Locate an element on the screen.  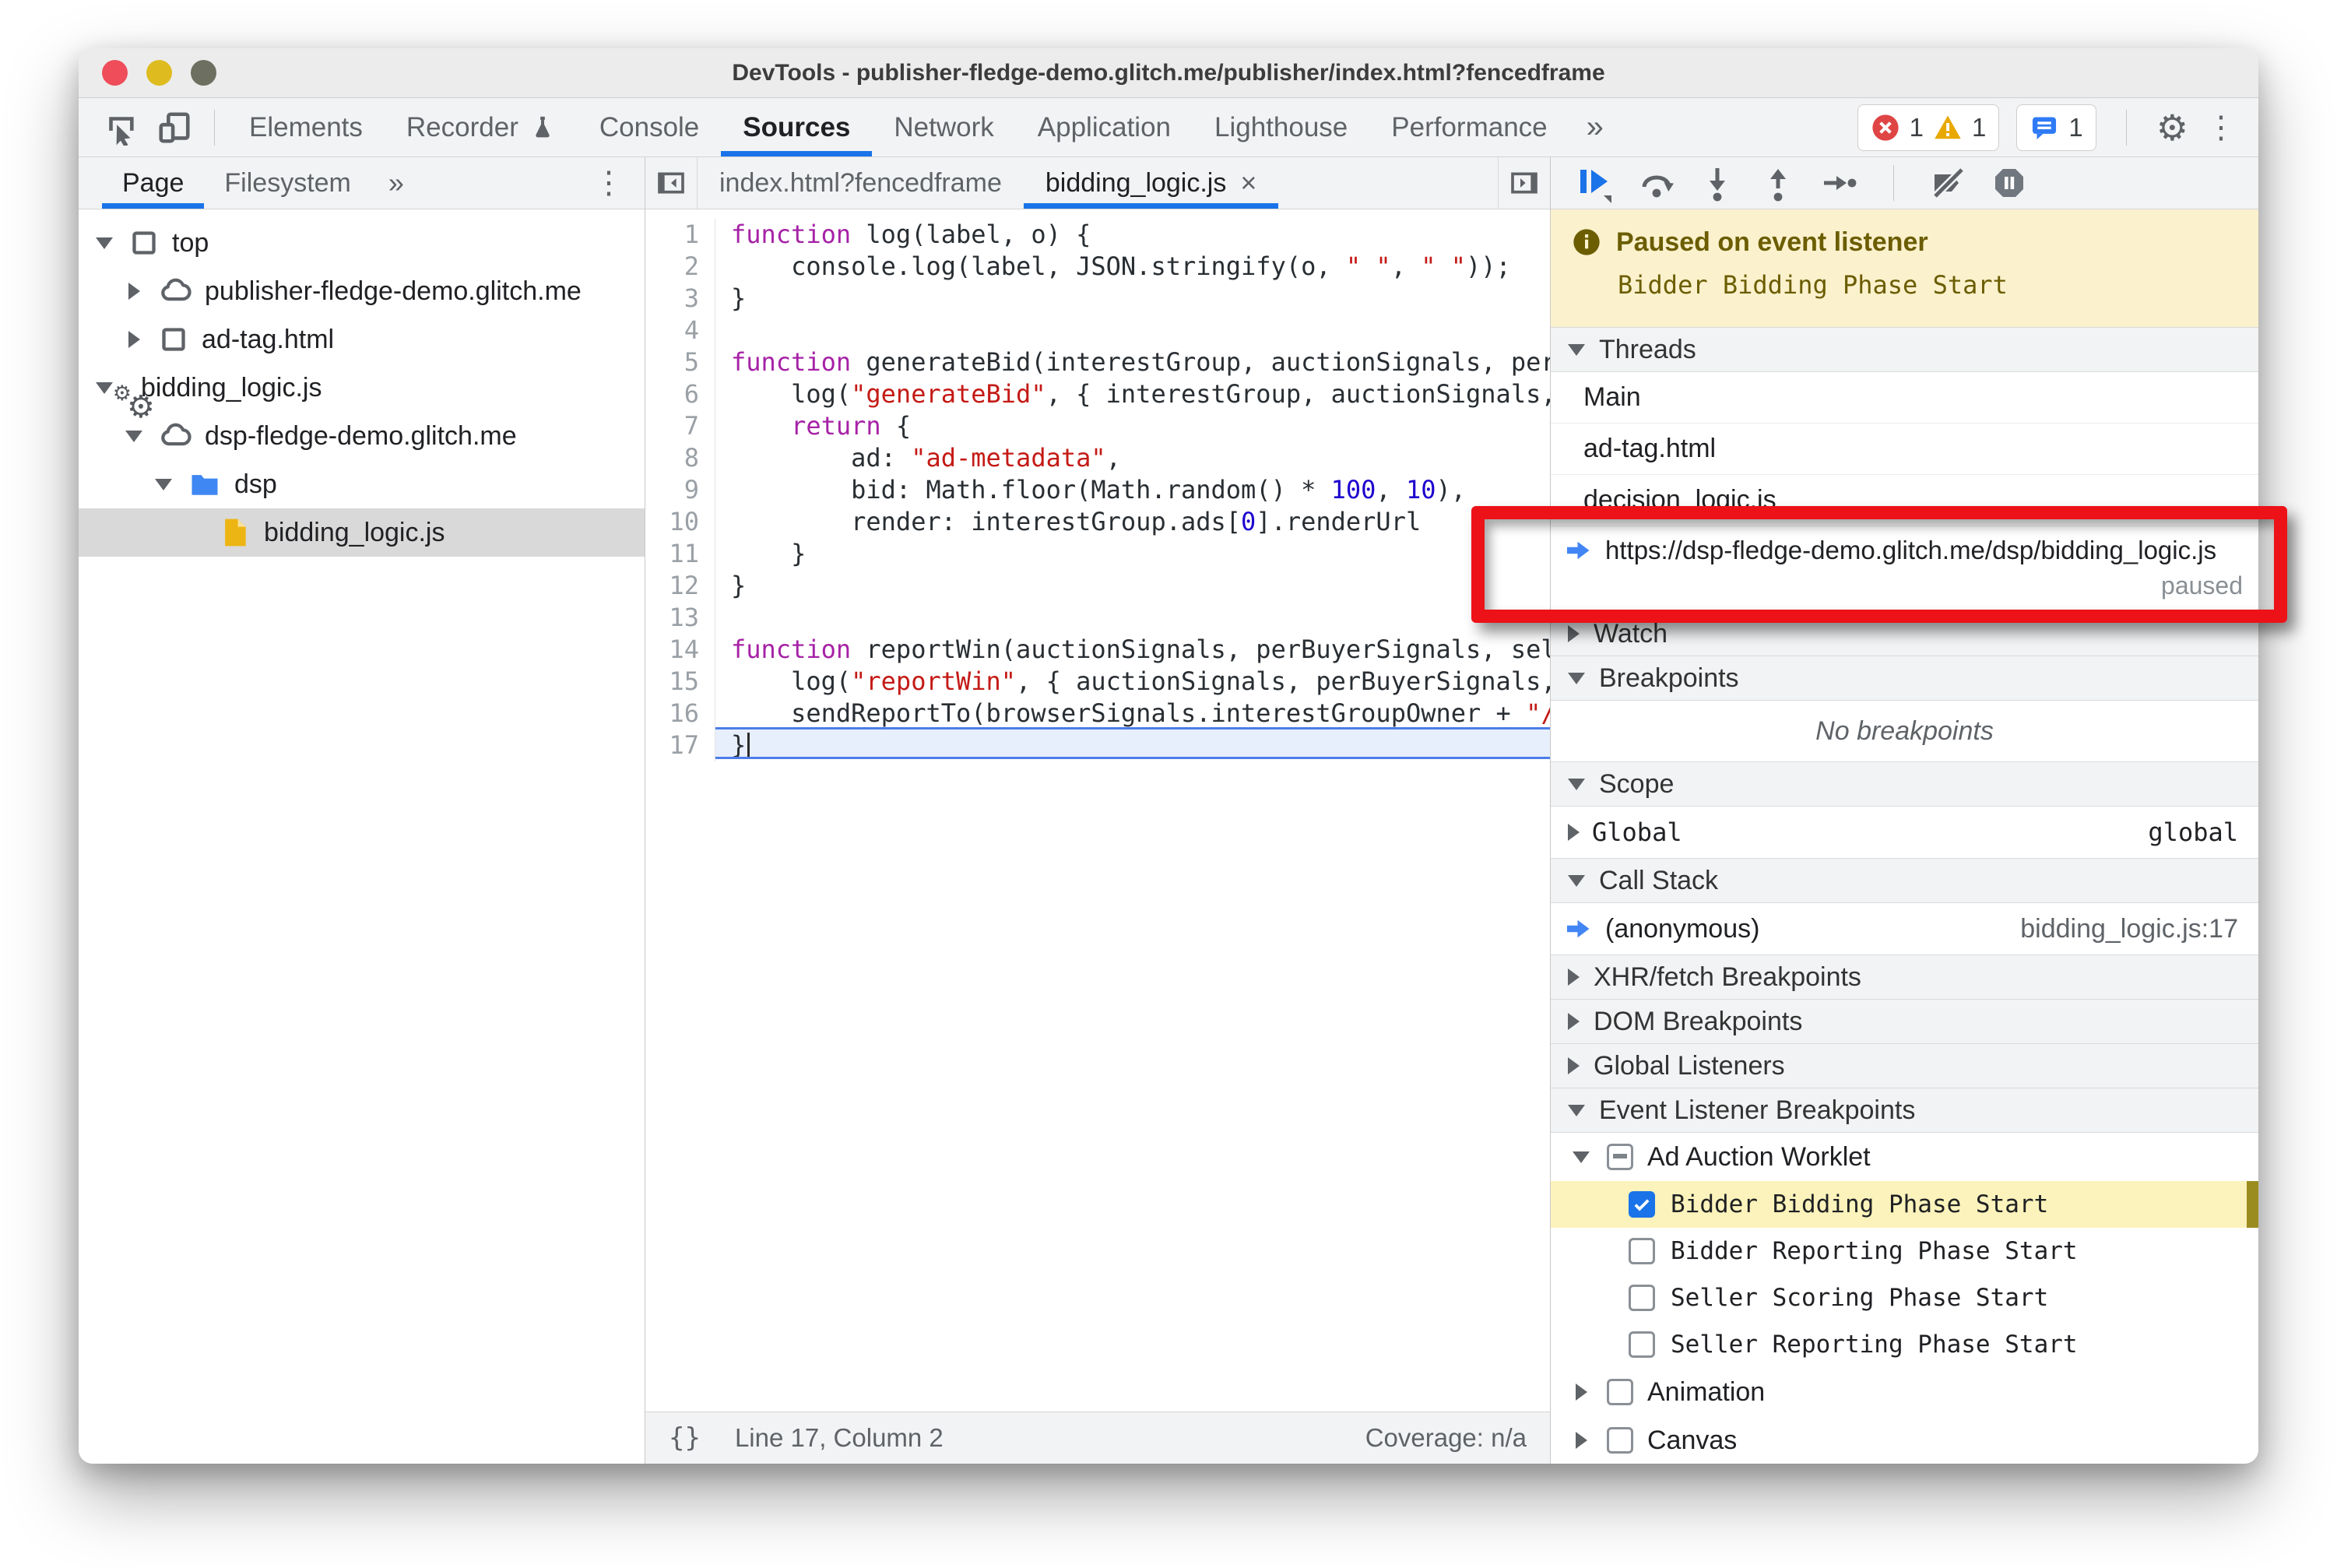
tab-label: Performance is located at coordinates (1470, 126).